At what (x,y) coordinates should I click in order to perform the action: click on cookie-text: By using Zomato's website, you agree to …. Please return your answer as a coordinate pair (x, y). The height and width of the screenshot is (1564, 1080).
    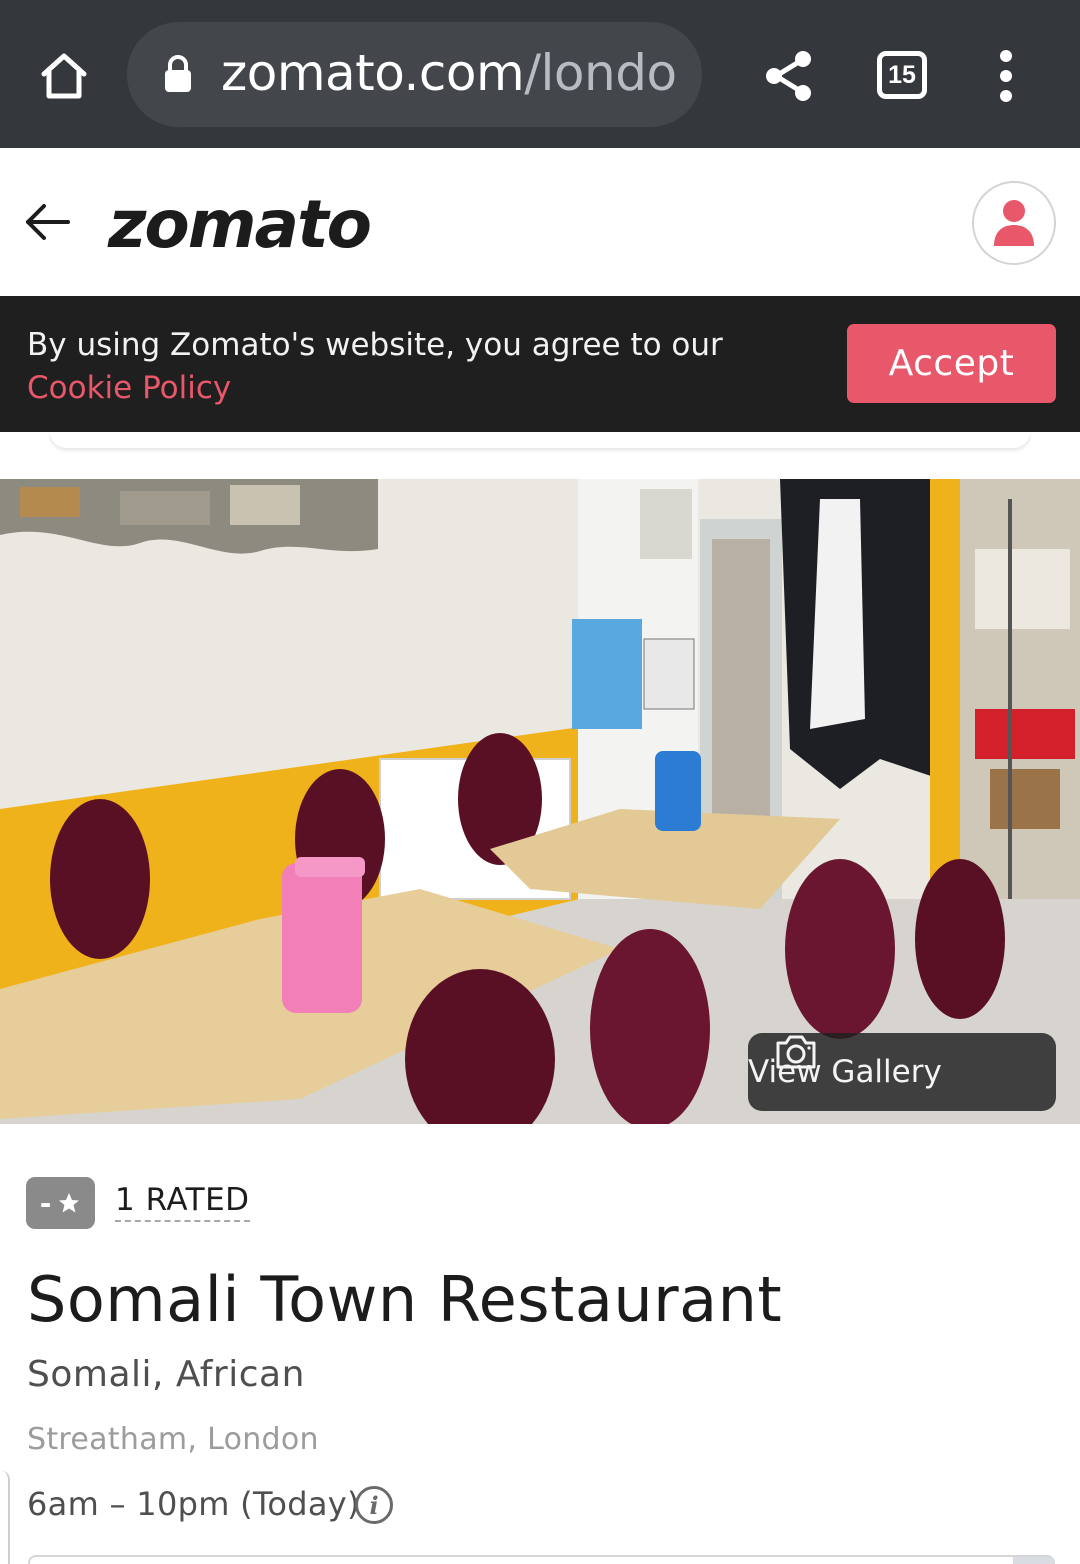
    Looking at the image, I should click on (375, 345).